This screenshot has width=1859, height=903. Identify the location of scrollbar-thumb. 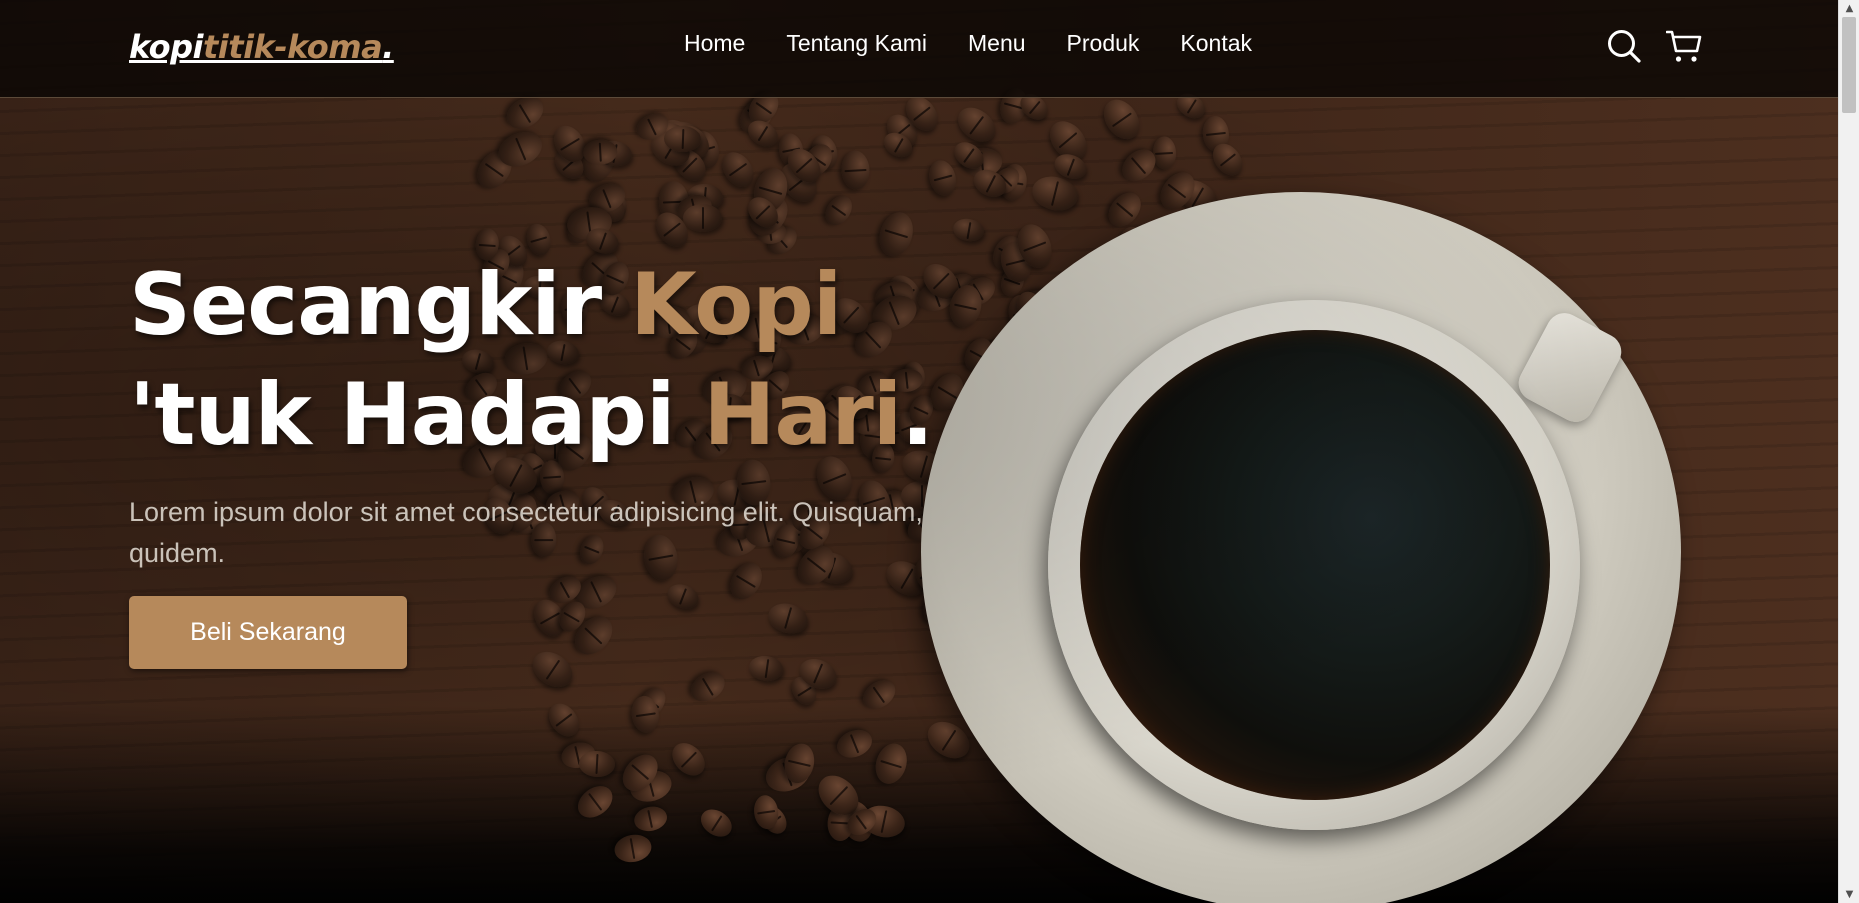
(1849, 65).